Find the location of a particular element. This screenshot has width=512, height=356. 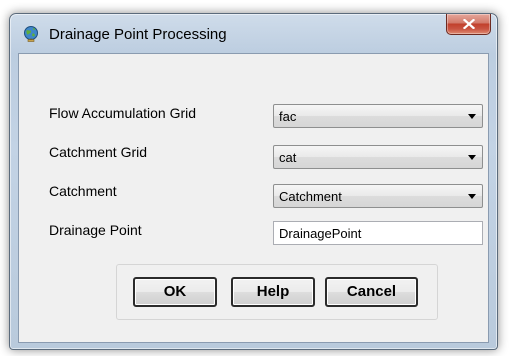

flow-accumulation-grid-dropdown: fac is located at coordinates (378, 116).